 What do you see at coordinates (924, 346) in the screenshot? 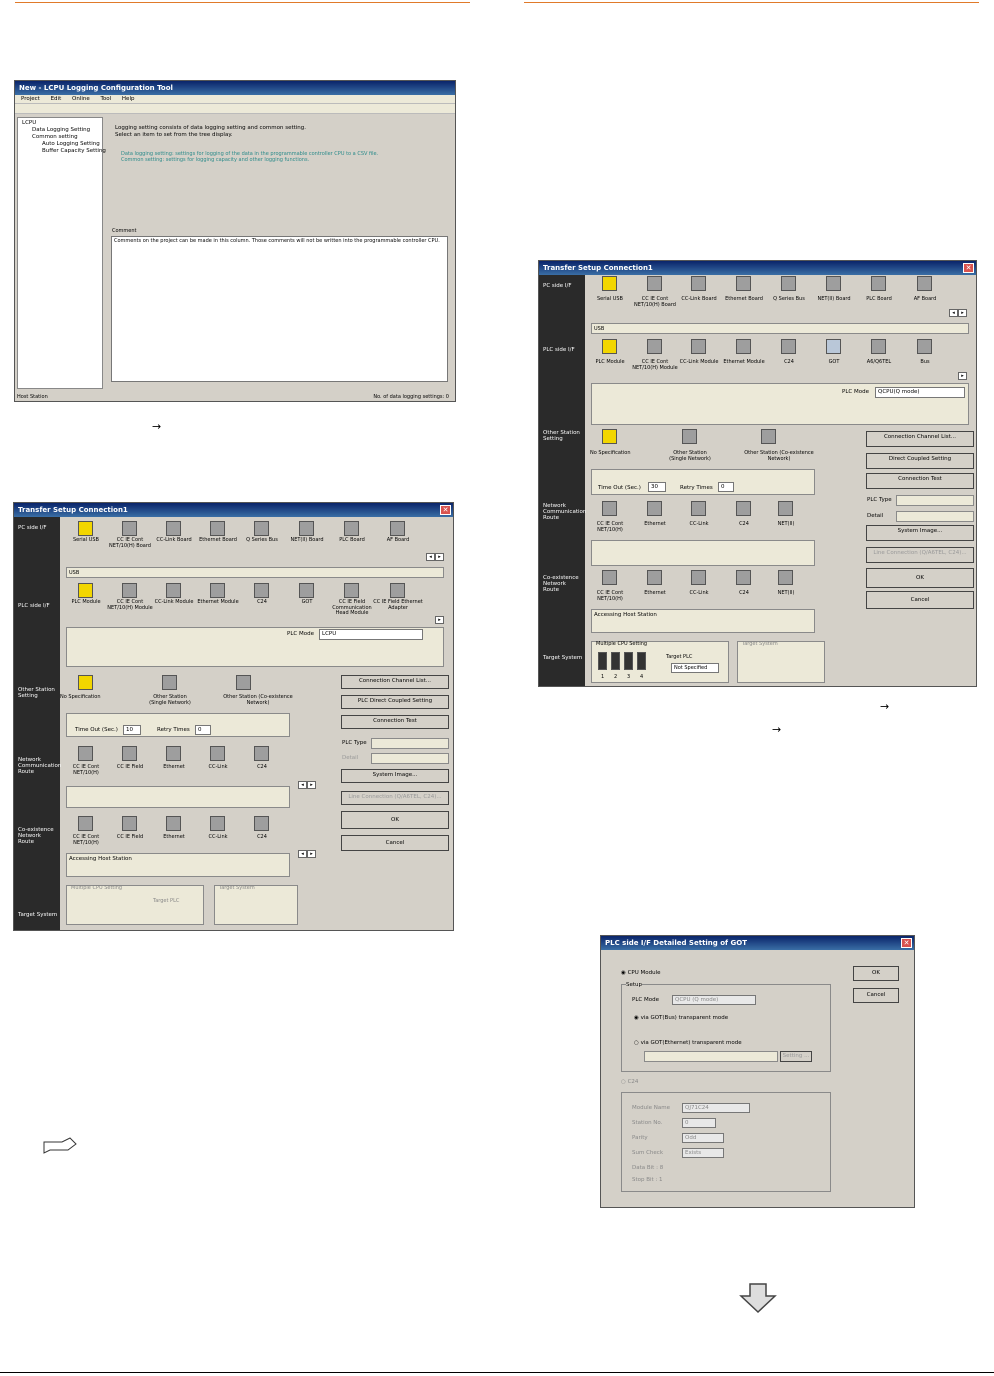
I see `bus-icon` at bounding box center [924, 346].